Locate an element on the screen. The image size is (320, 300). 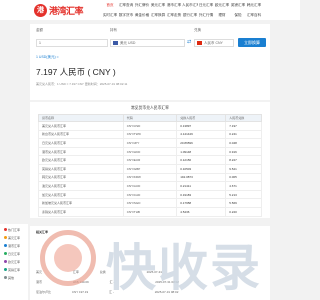
table-cell: 0.241 is located at coordinates (243, 134).